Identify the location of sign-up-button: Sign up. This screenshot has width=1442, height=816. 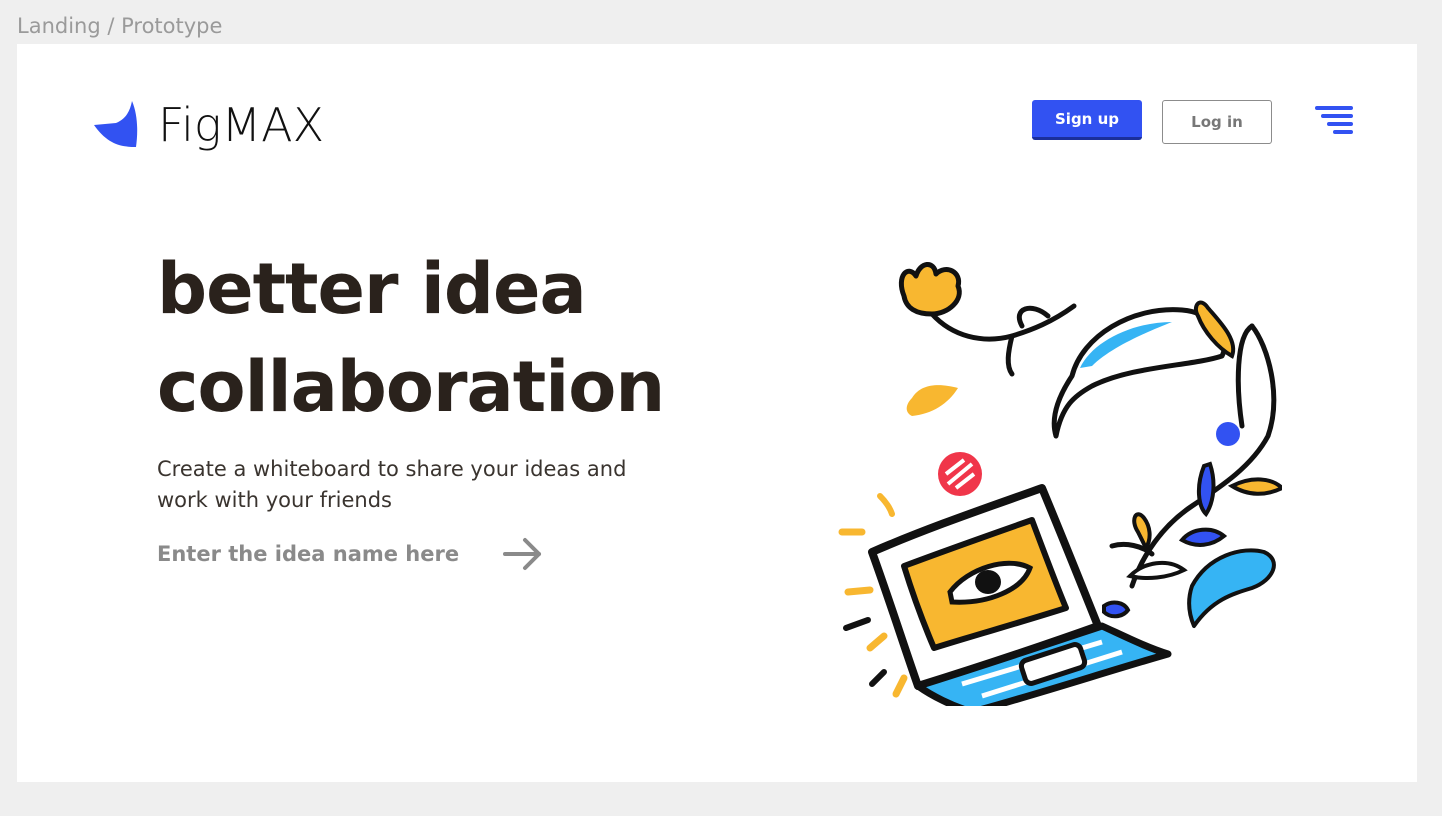
(1087, 120).